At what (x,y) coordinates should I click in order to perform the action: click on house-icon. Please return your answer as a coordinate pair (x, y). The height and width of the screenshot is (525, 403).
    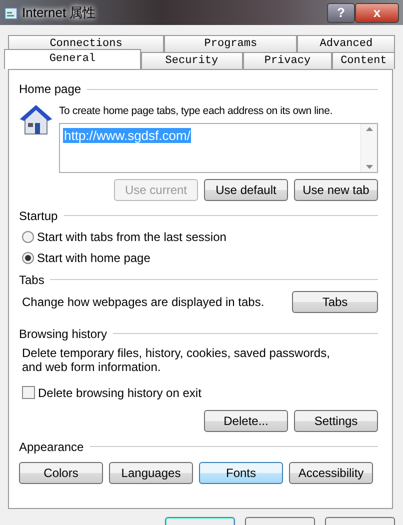
    Looking at the image, I should click on (36, 120).